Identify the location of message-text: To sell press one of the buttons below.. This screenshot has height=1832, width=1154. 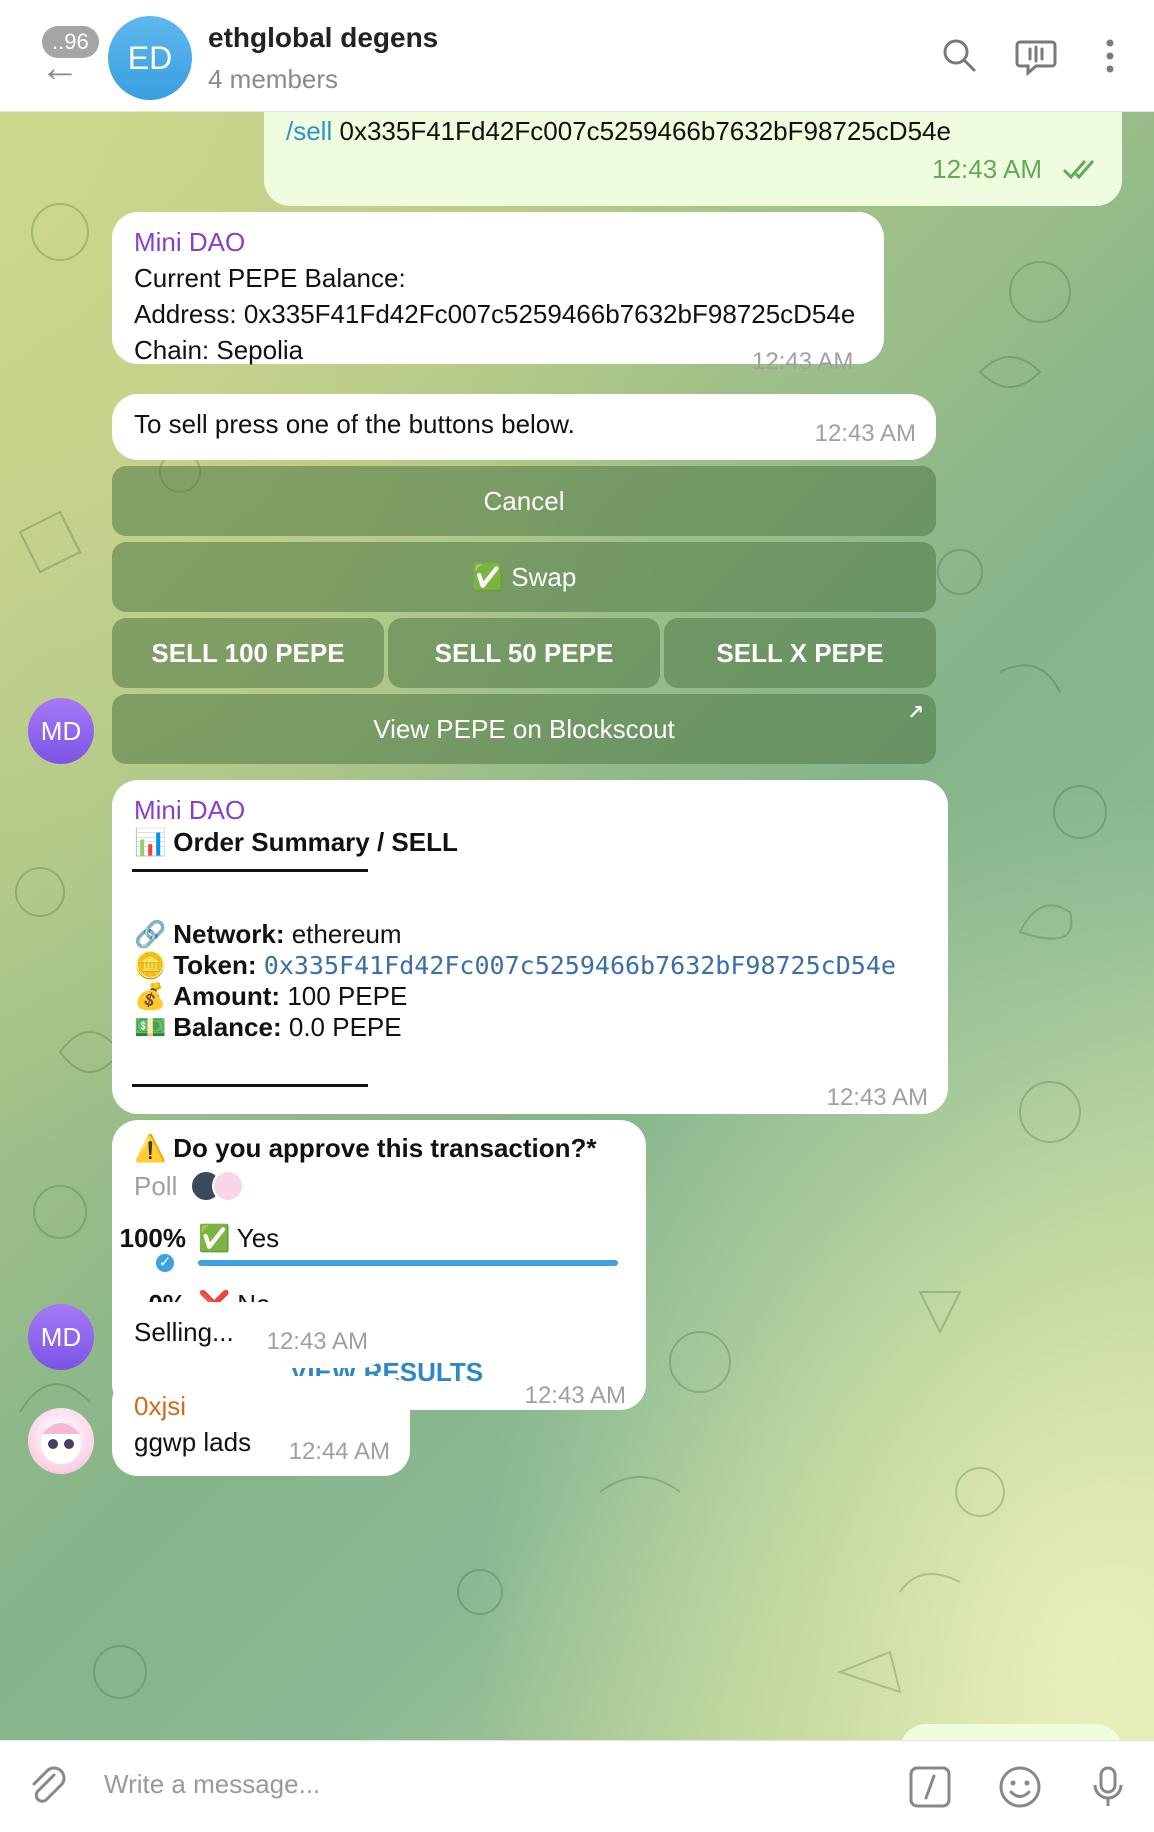
(354, 424).